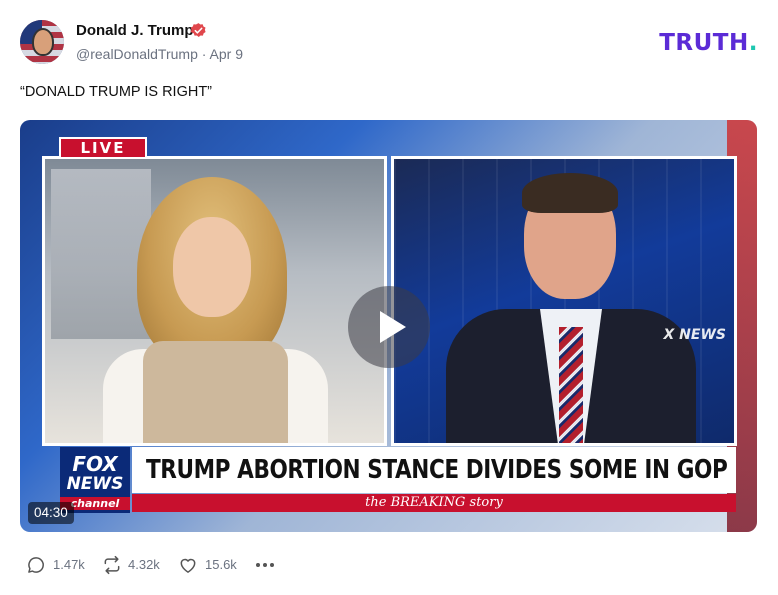 The height and width of the screenshot is (595, 778). What do you see at coordinates (95, 484) in the screenshot?
I see `fox-logo-line2: NEWS` at bounding box center [95, 484].